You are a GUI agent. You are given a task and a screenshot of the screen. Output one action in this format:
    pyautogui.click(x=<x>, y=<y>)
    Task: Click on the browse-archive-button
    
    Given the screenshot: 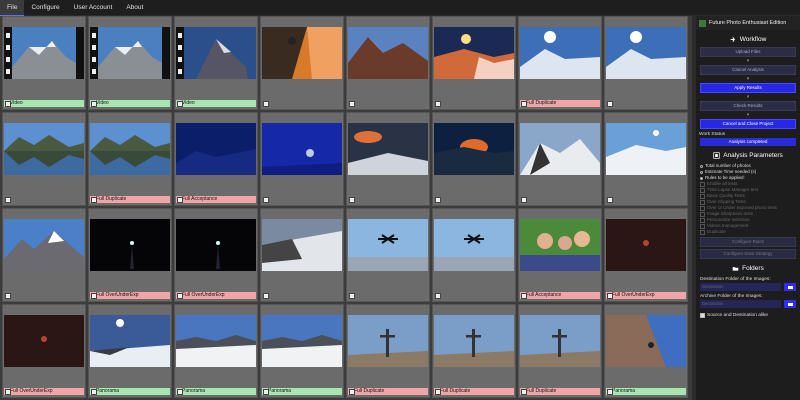 What is the action you would take?
    pyautogui.click(x=790, y=304)
    